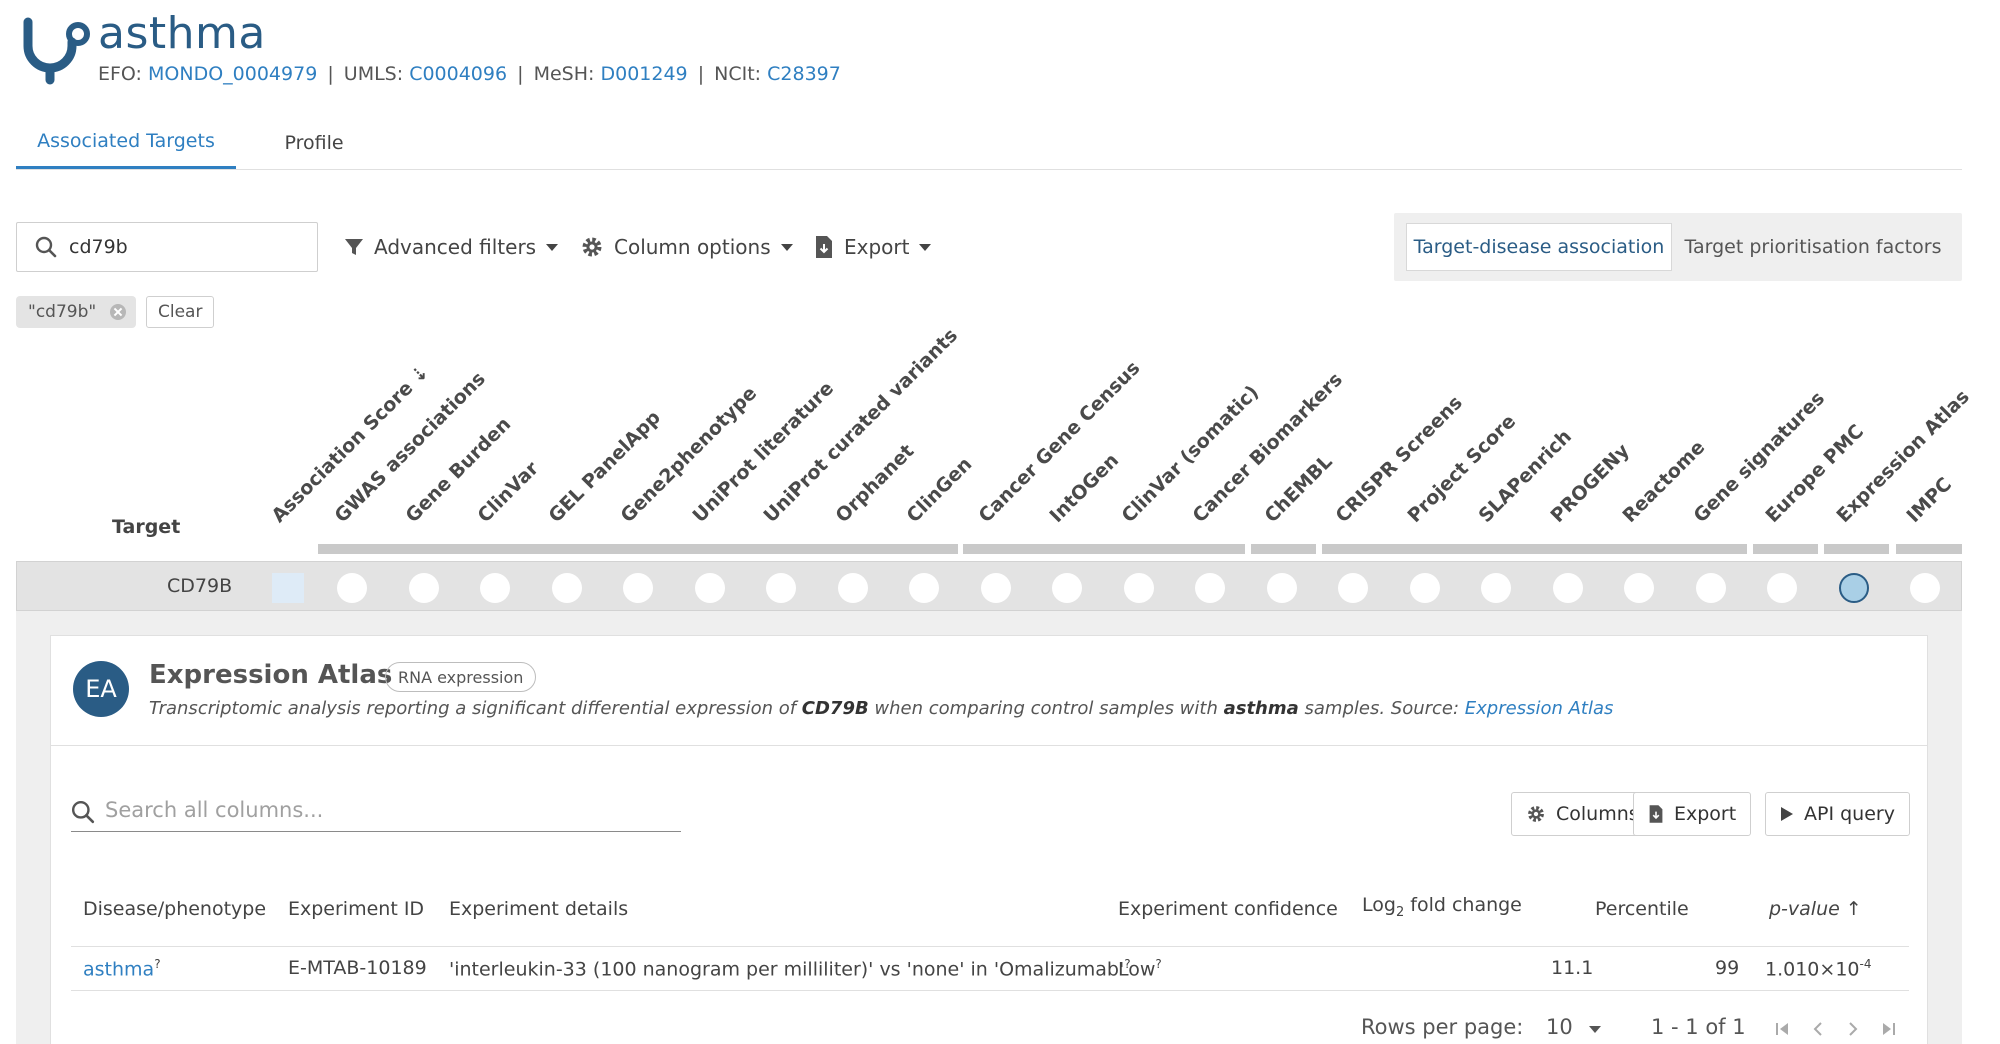 Image resolution: width=2000 pixels, height=1044 pixels. I want to click on column-header-disease: Disease/phenotype, so click(174, 909).